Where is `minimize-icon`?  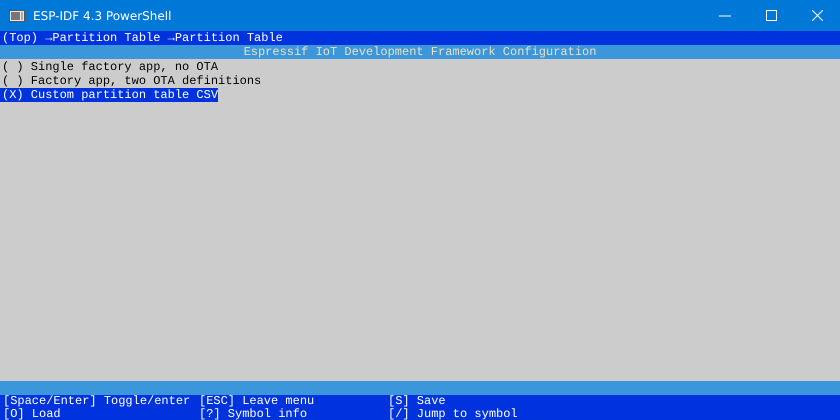
minimize-icon is located at coordinates (725, 15).